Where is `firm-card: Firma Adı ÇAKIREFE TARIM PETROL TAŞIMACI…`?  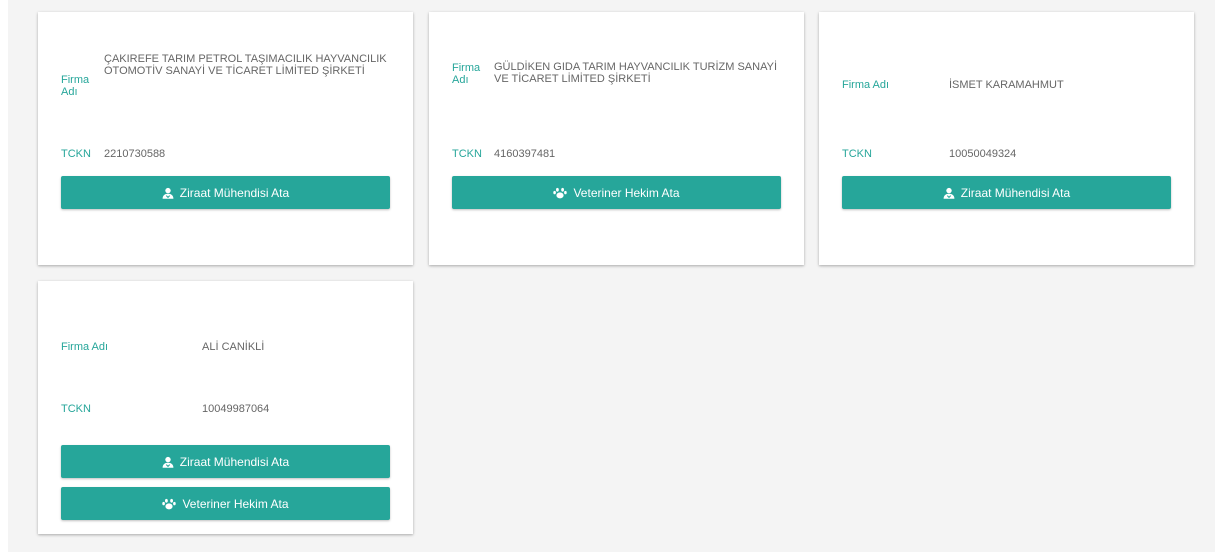 firm-card: Firma Adı ÇAKIREFE TARIM PETROL TAŞIMACI… is located at coordinates (225, 138).